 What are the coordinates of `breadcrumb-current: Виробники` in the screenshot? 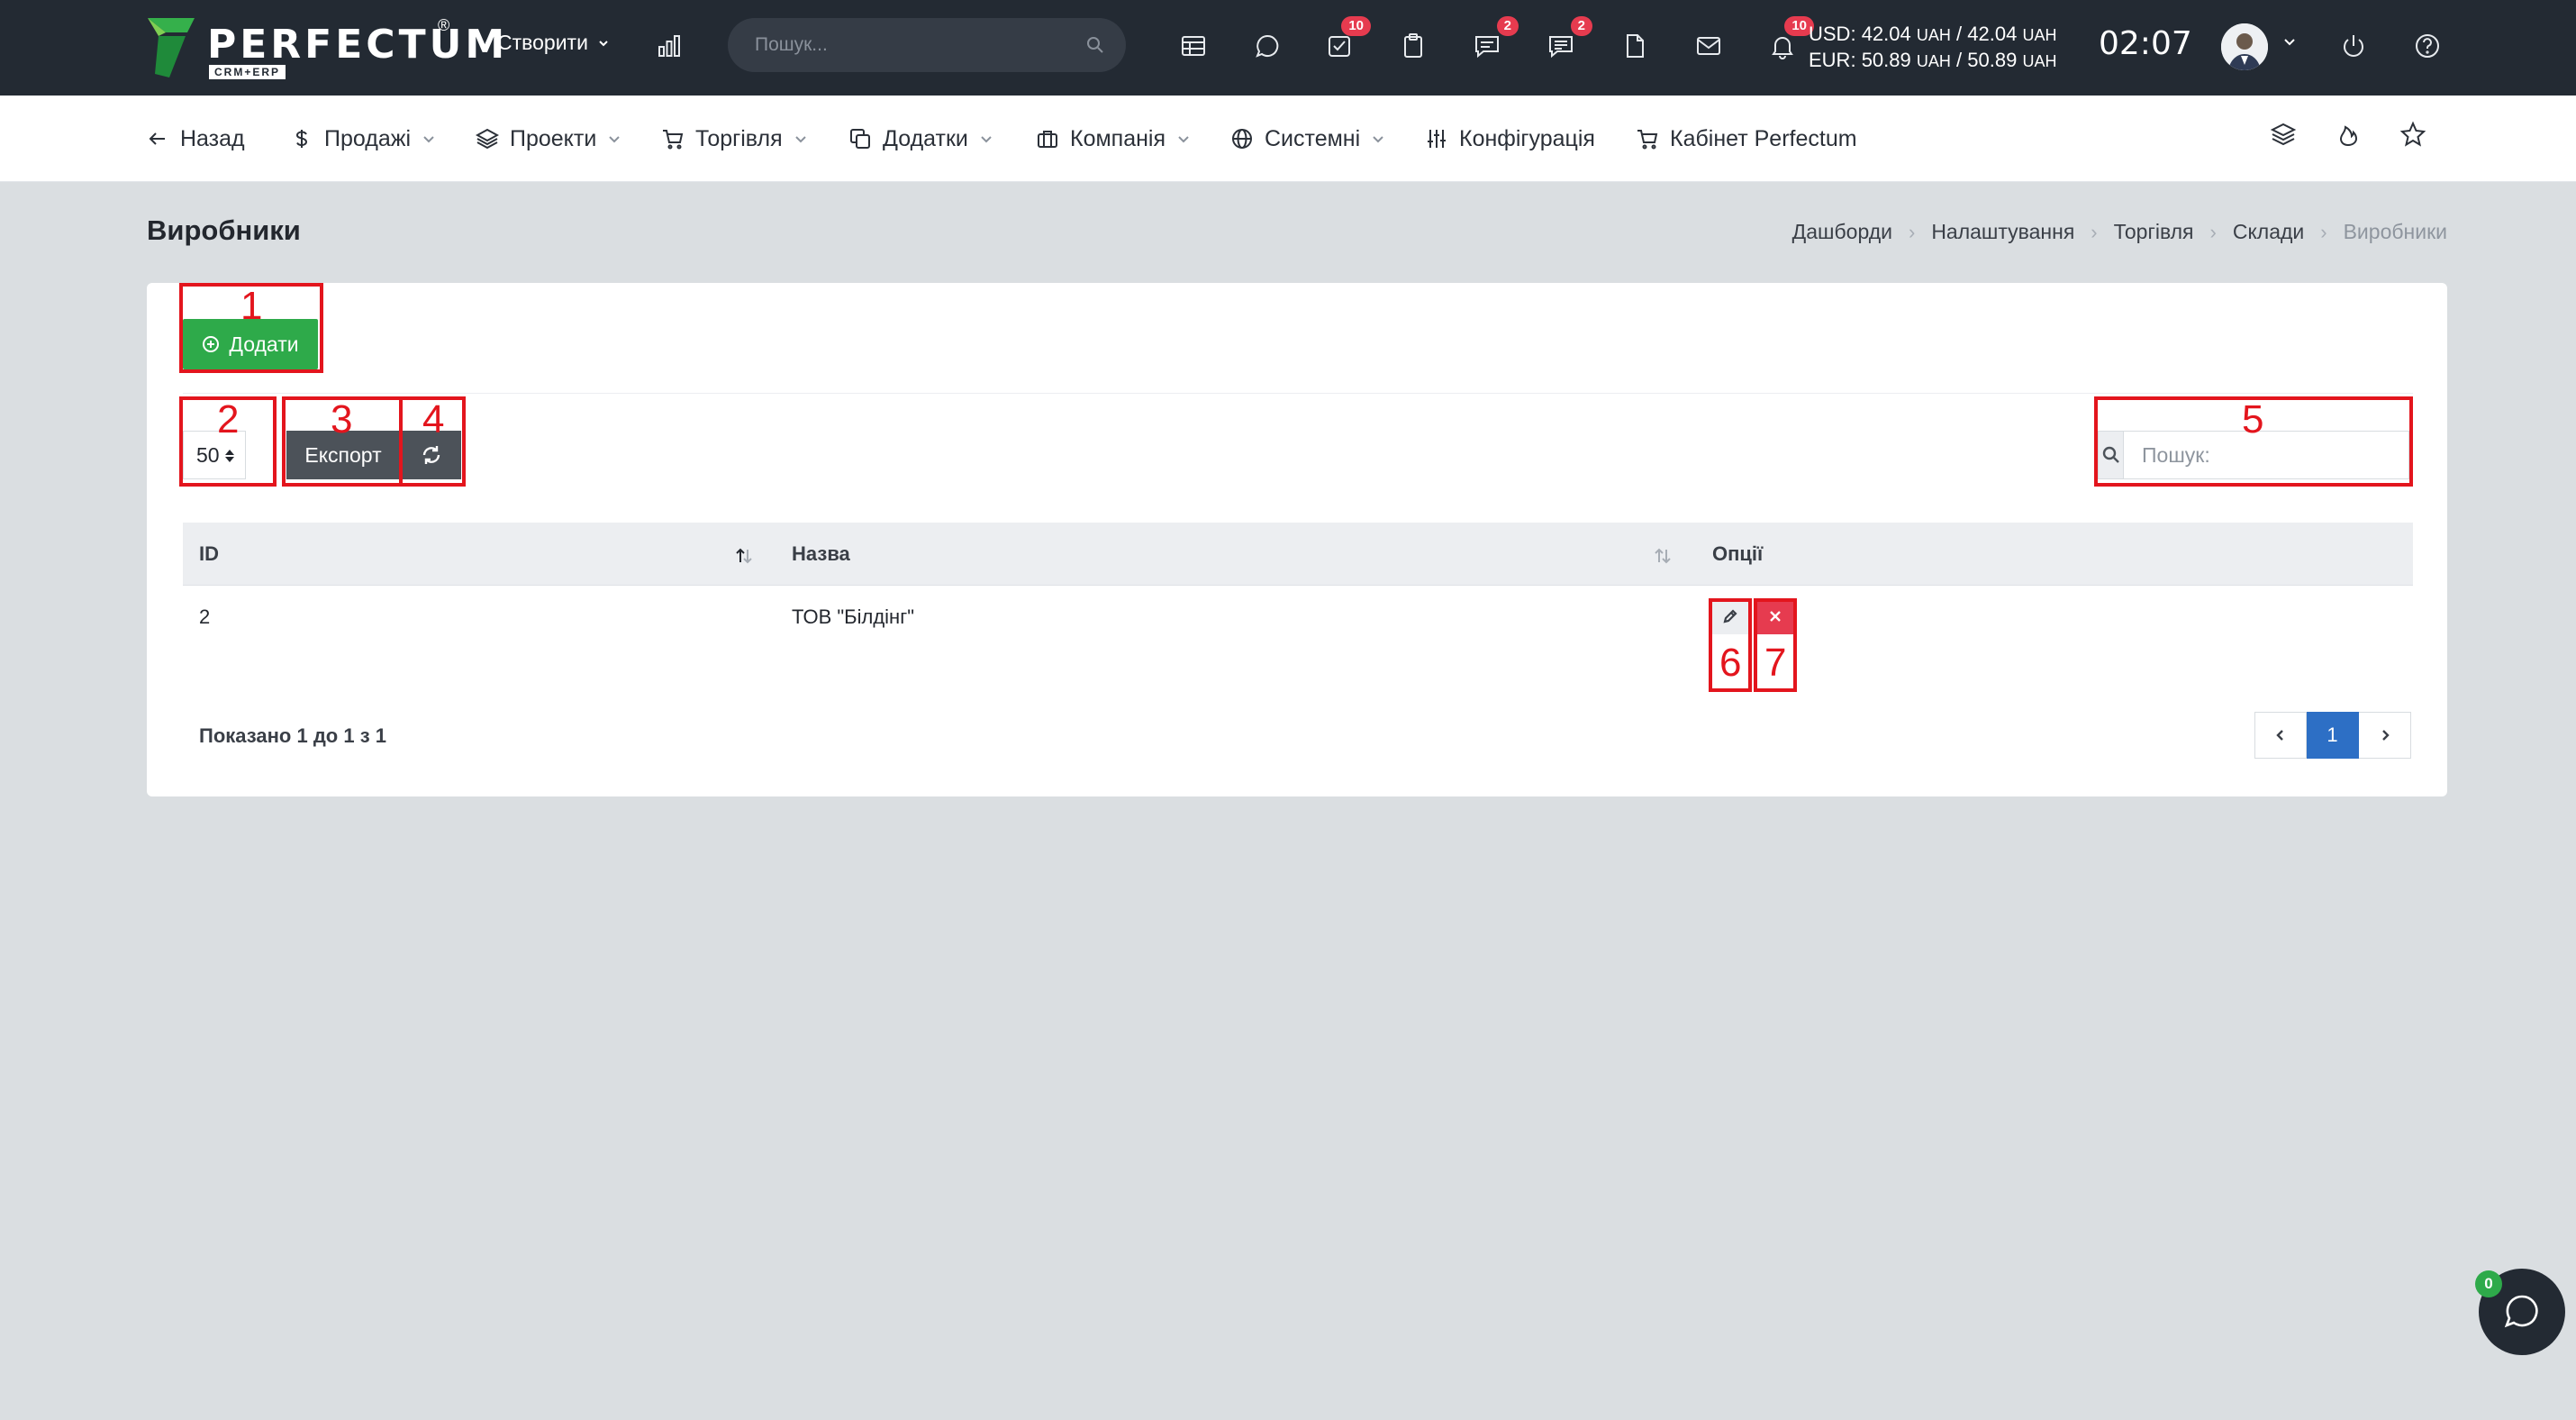 It's located at (2395, 231).